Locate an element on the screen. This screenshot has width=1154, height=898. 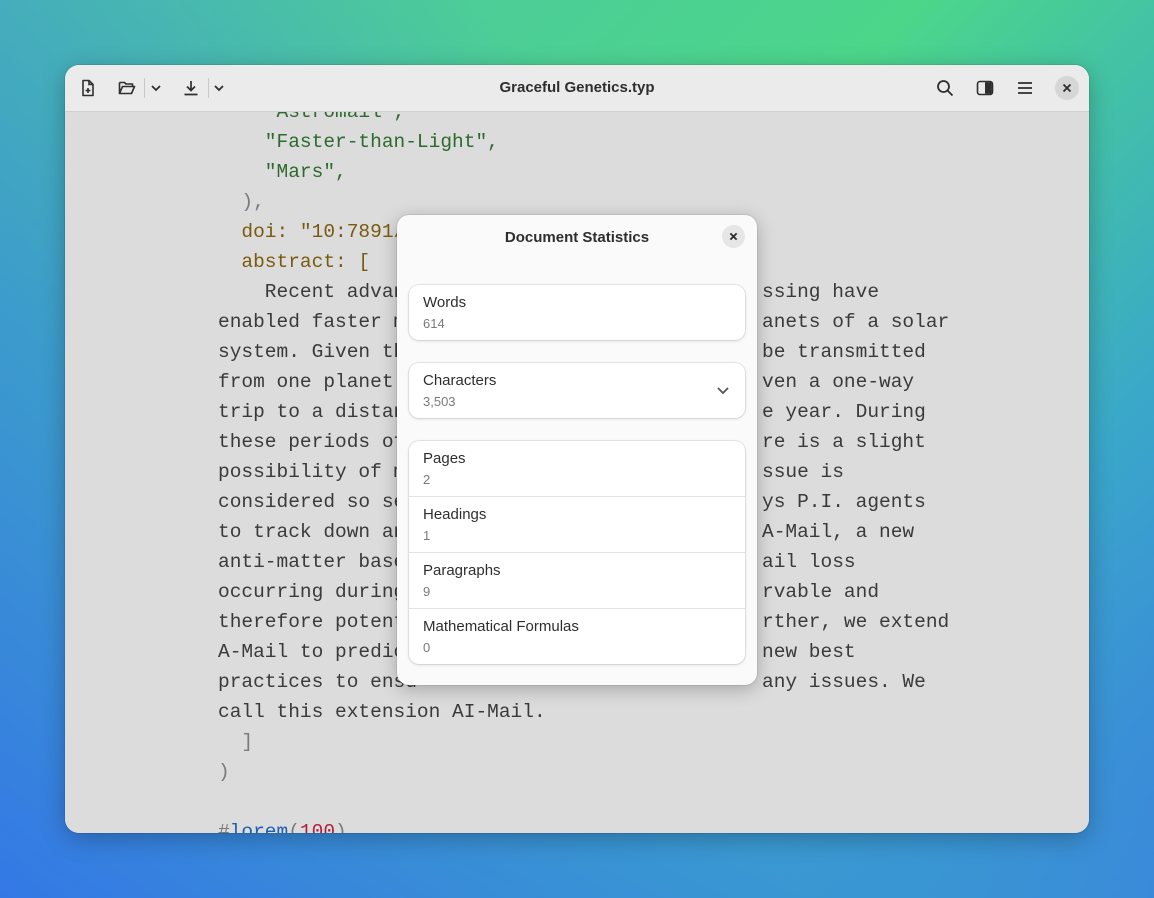
code-line: possibility of ma is located at coordinates (317, 472).